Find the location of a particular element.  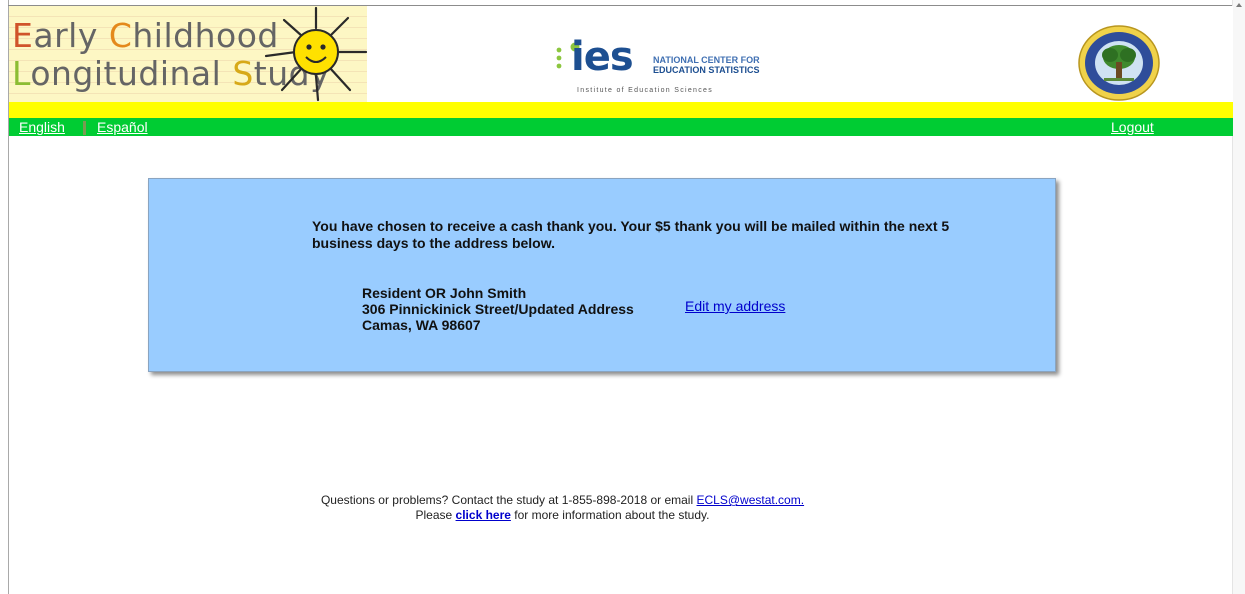

email-link: ECLS@westat.com. is located at coordinates (751, 500).